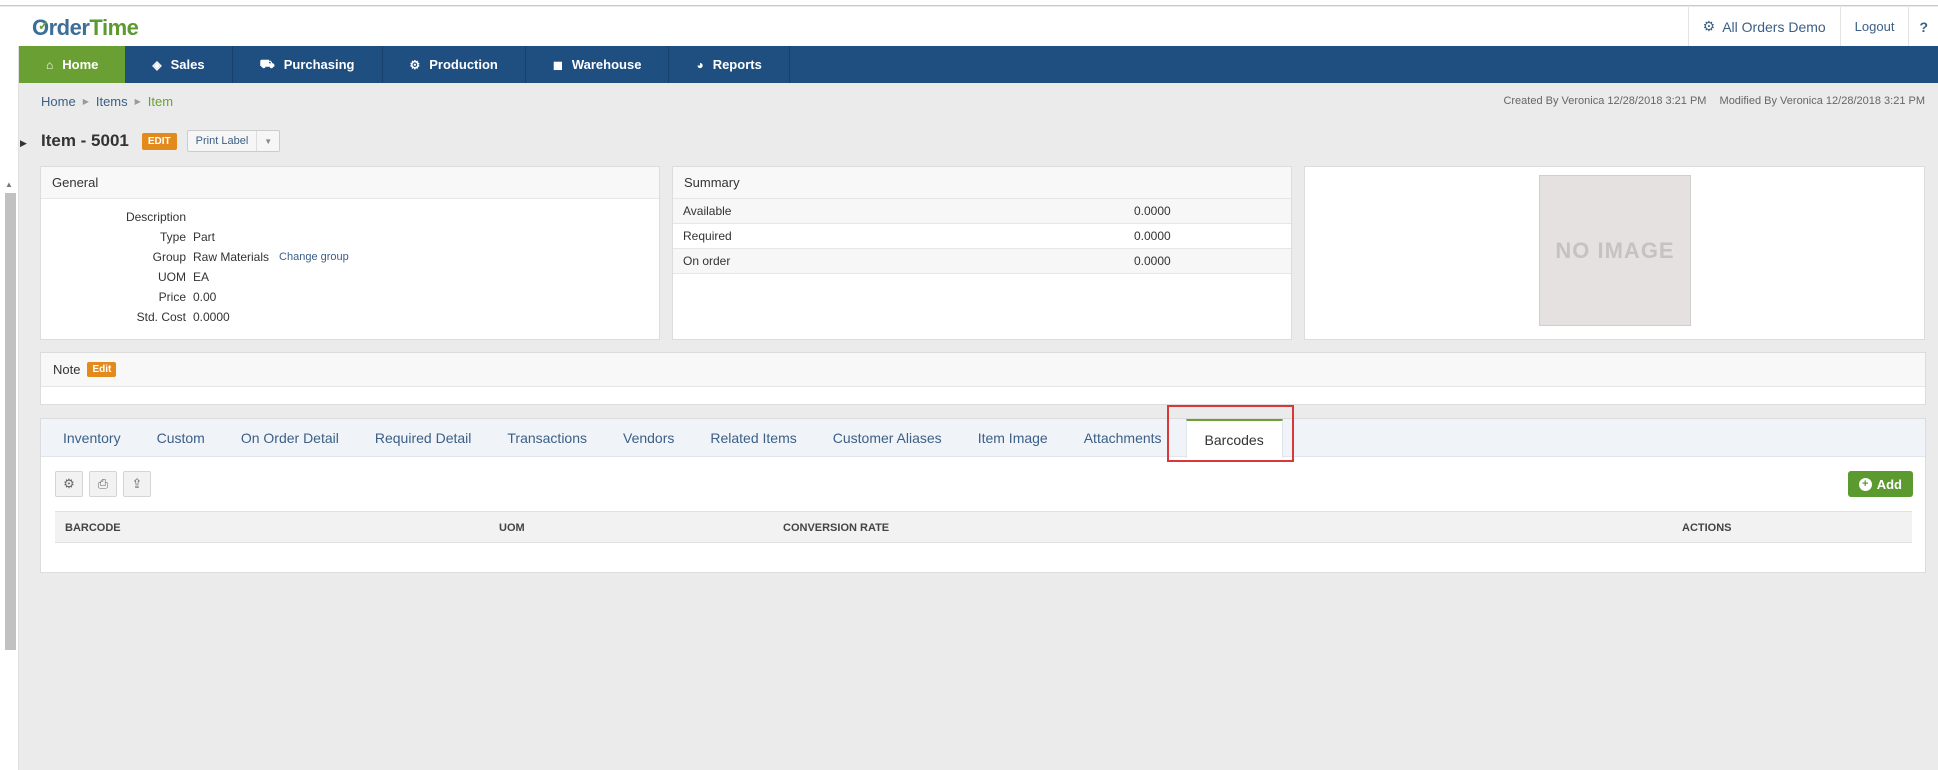  Describe the element at coordinates (157, 64) in the screenshot. I see `tag-icon: ◈` at that location.